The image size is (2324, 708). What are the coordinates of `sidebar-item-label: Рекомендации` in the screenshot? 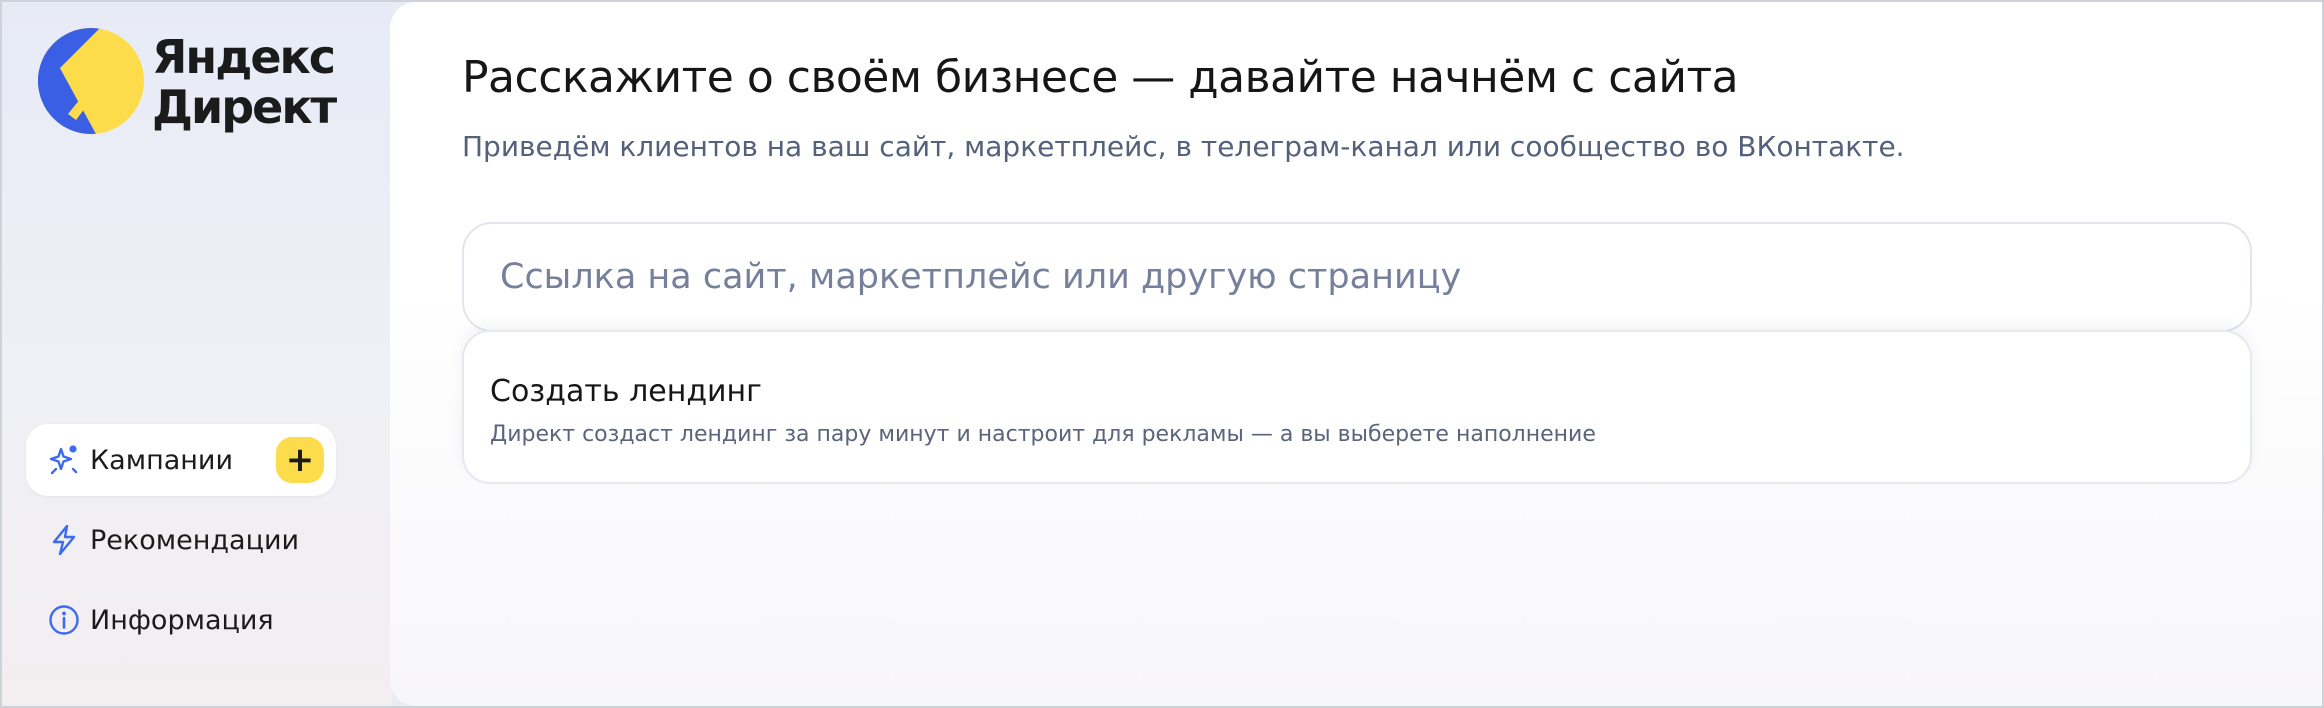 It's located at (195, 540).